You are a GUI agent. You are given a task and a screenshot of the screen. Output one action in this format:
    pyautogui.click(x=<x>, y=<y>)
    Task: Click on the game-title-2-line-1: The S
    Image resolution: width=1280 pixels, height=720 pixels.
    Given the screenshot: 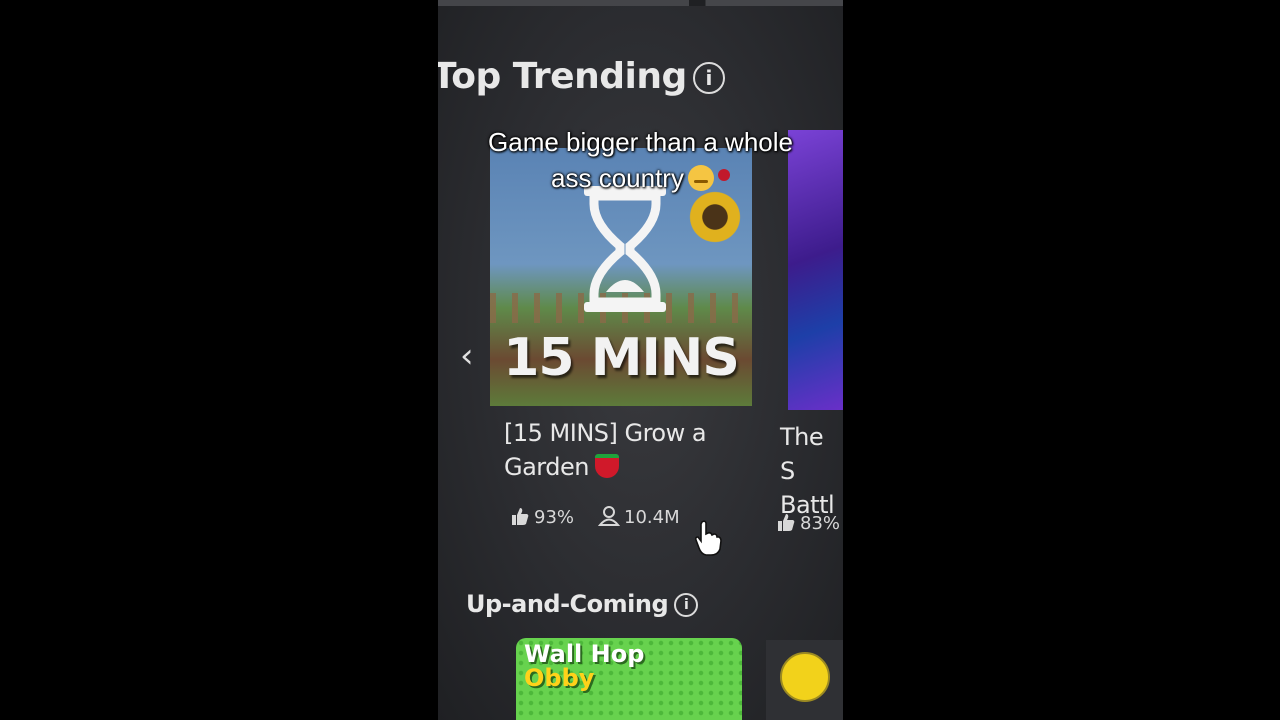 What is the action you would take?
    pyautogui.click(x=802, y=454)
    